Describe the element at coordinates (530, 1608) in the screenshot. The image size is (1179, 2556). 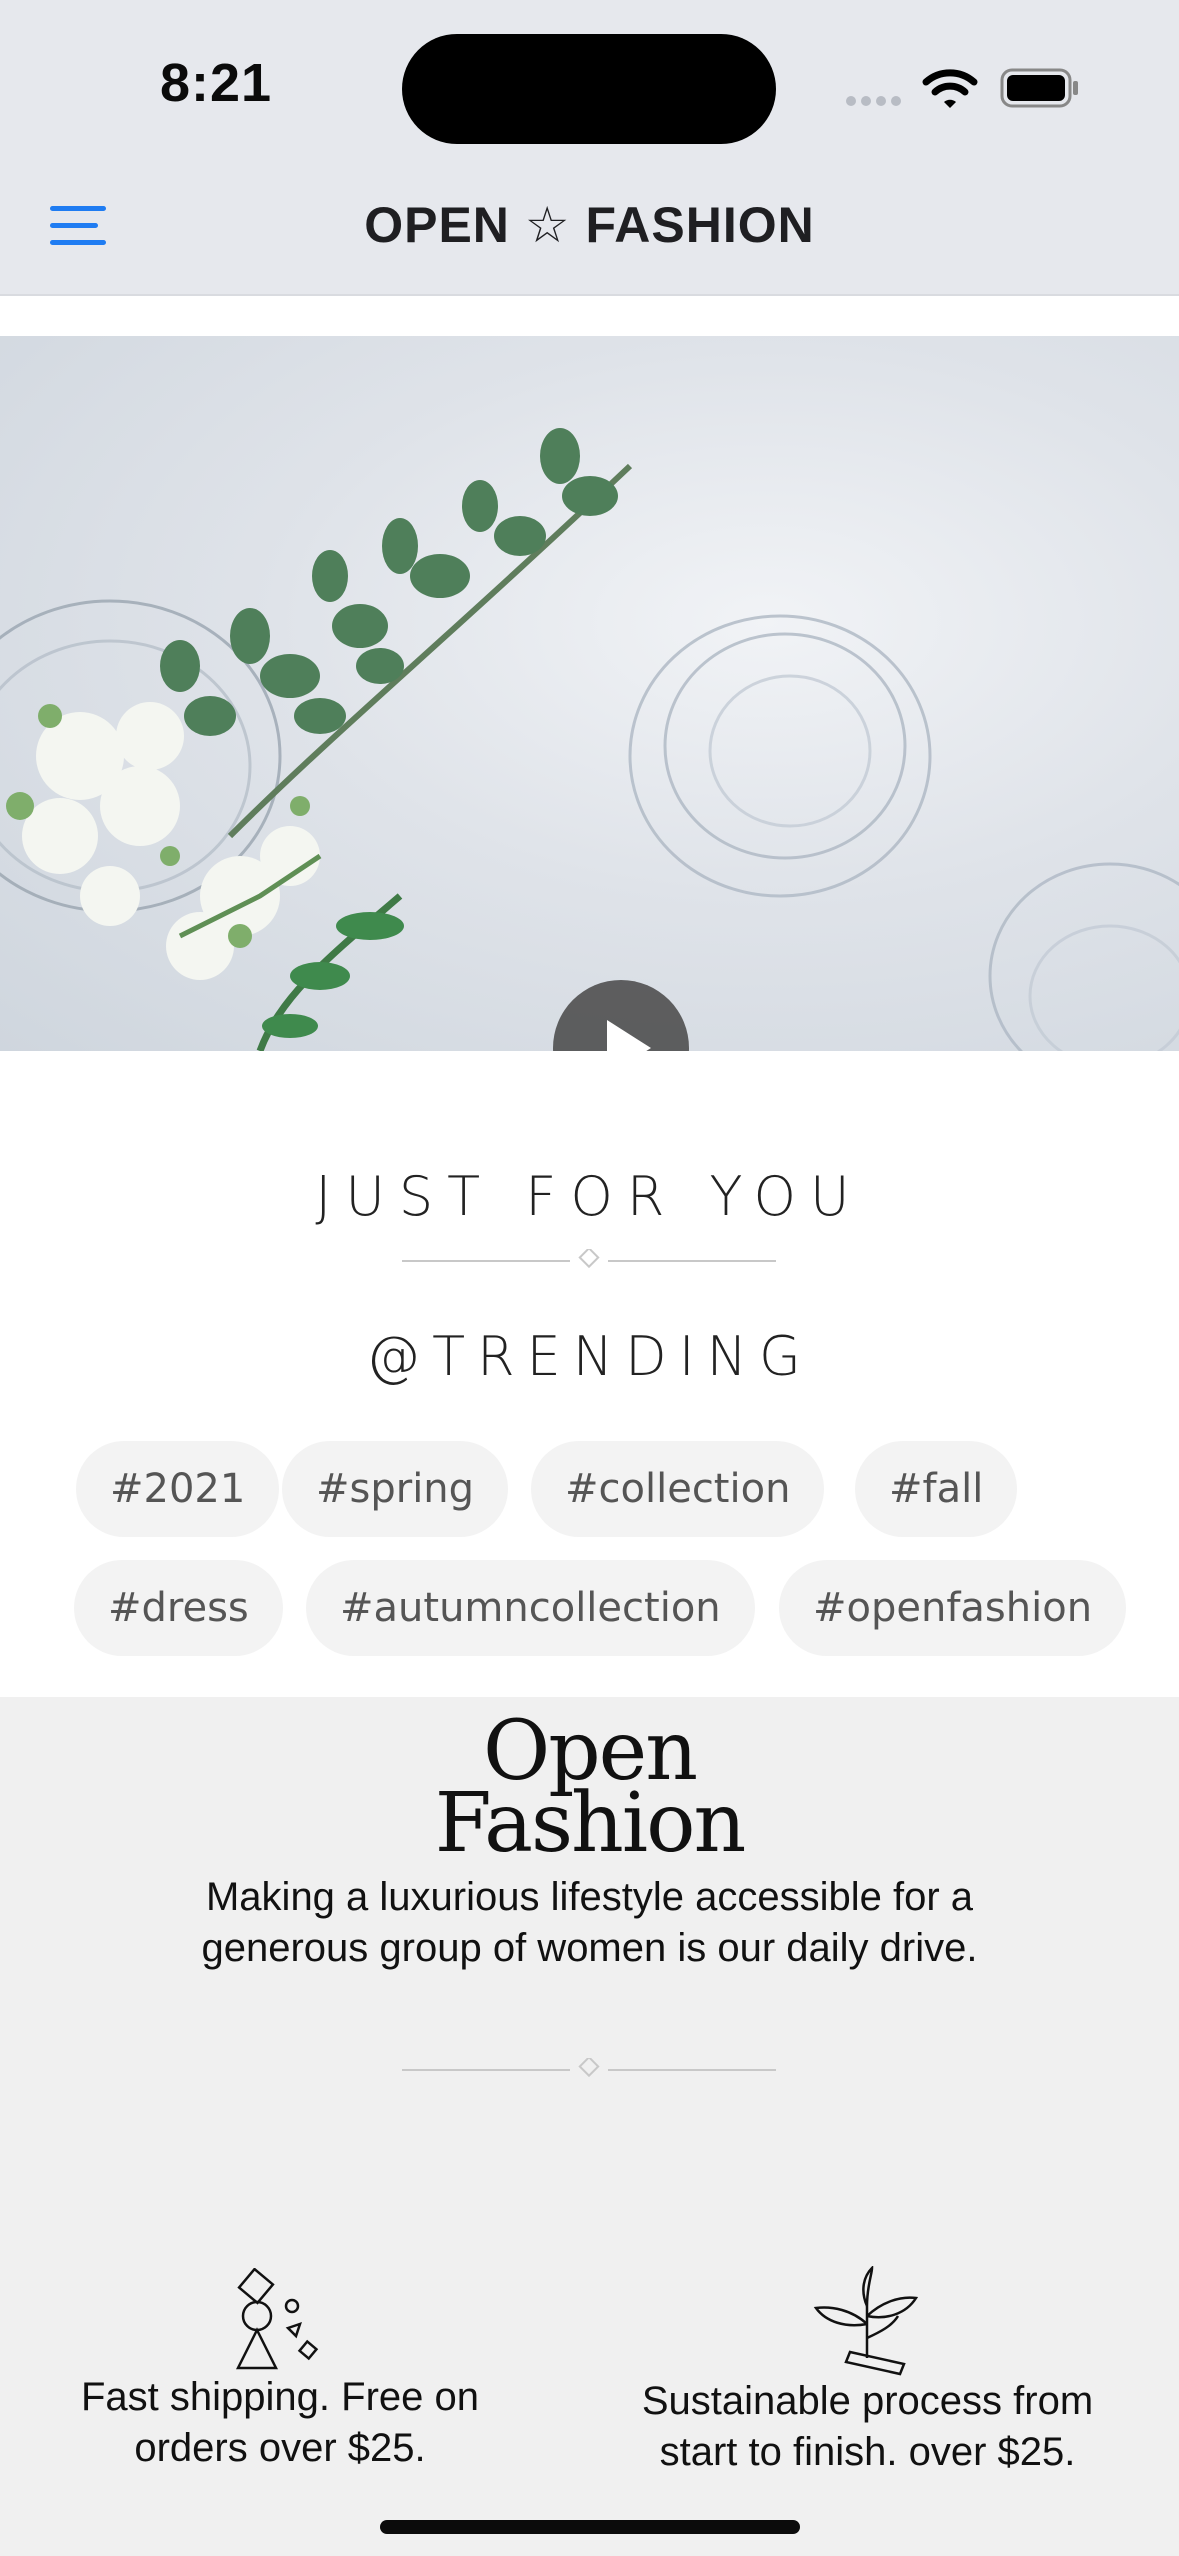
I see `tag-chip: #autumncollection` at that location.